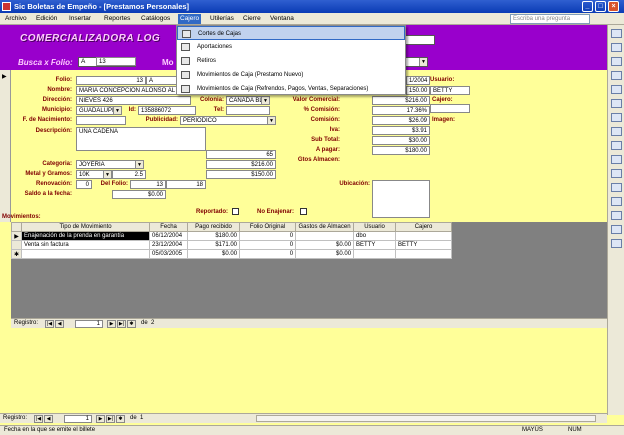 The image size is (624, 435). What do you see at coordinates (616, 61) in the screenshot?
I see `toolbar-print-icon` at bounding box center [616, 61].